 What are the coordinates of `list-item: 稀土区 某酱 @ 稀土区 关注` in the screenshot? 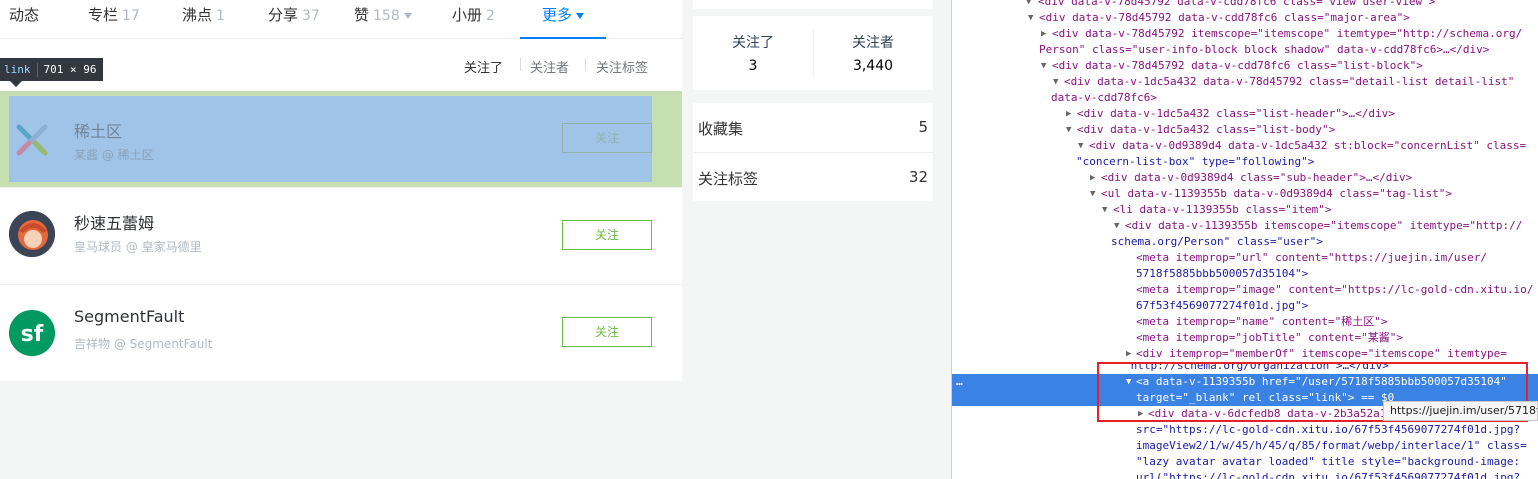 It's located at (341, 139).